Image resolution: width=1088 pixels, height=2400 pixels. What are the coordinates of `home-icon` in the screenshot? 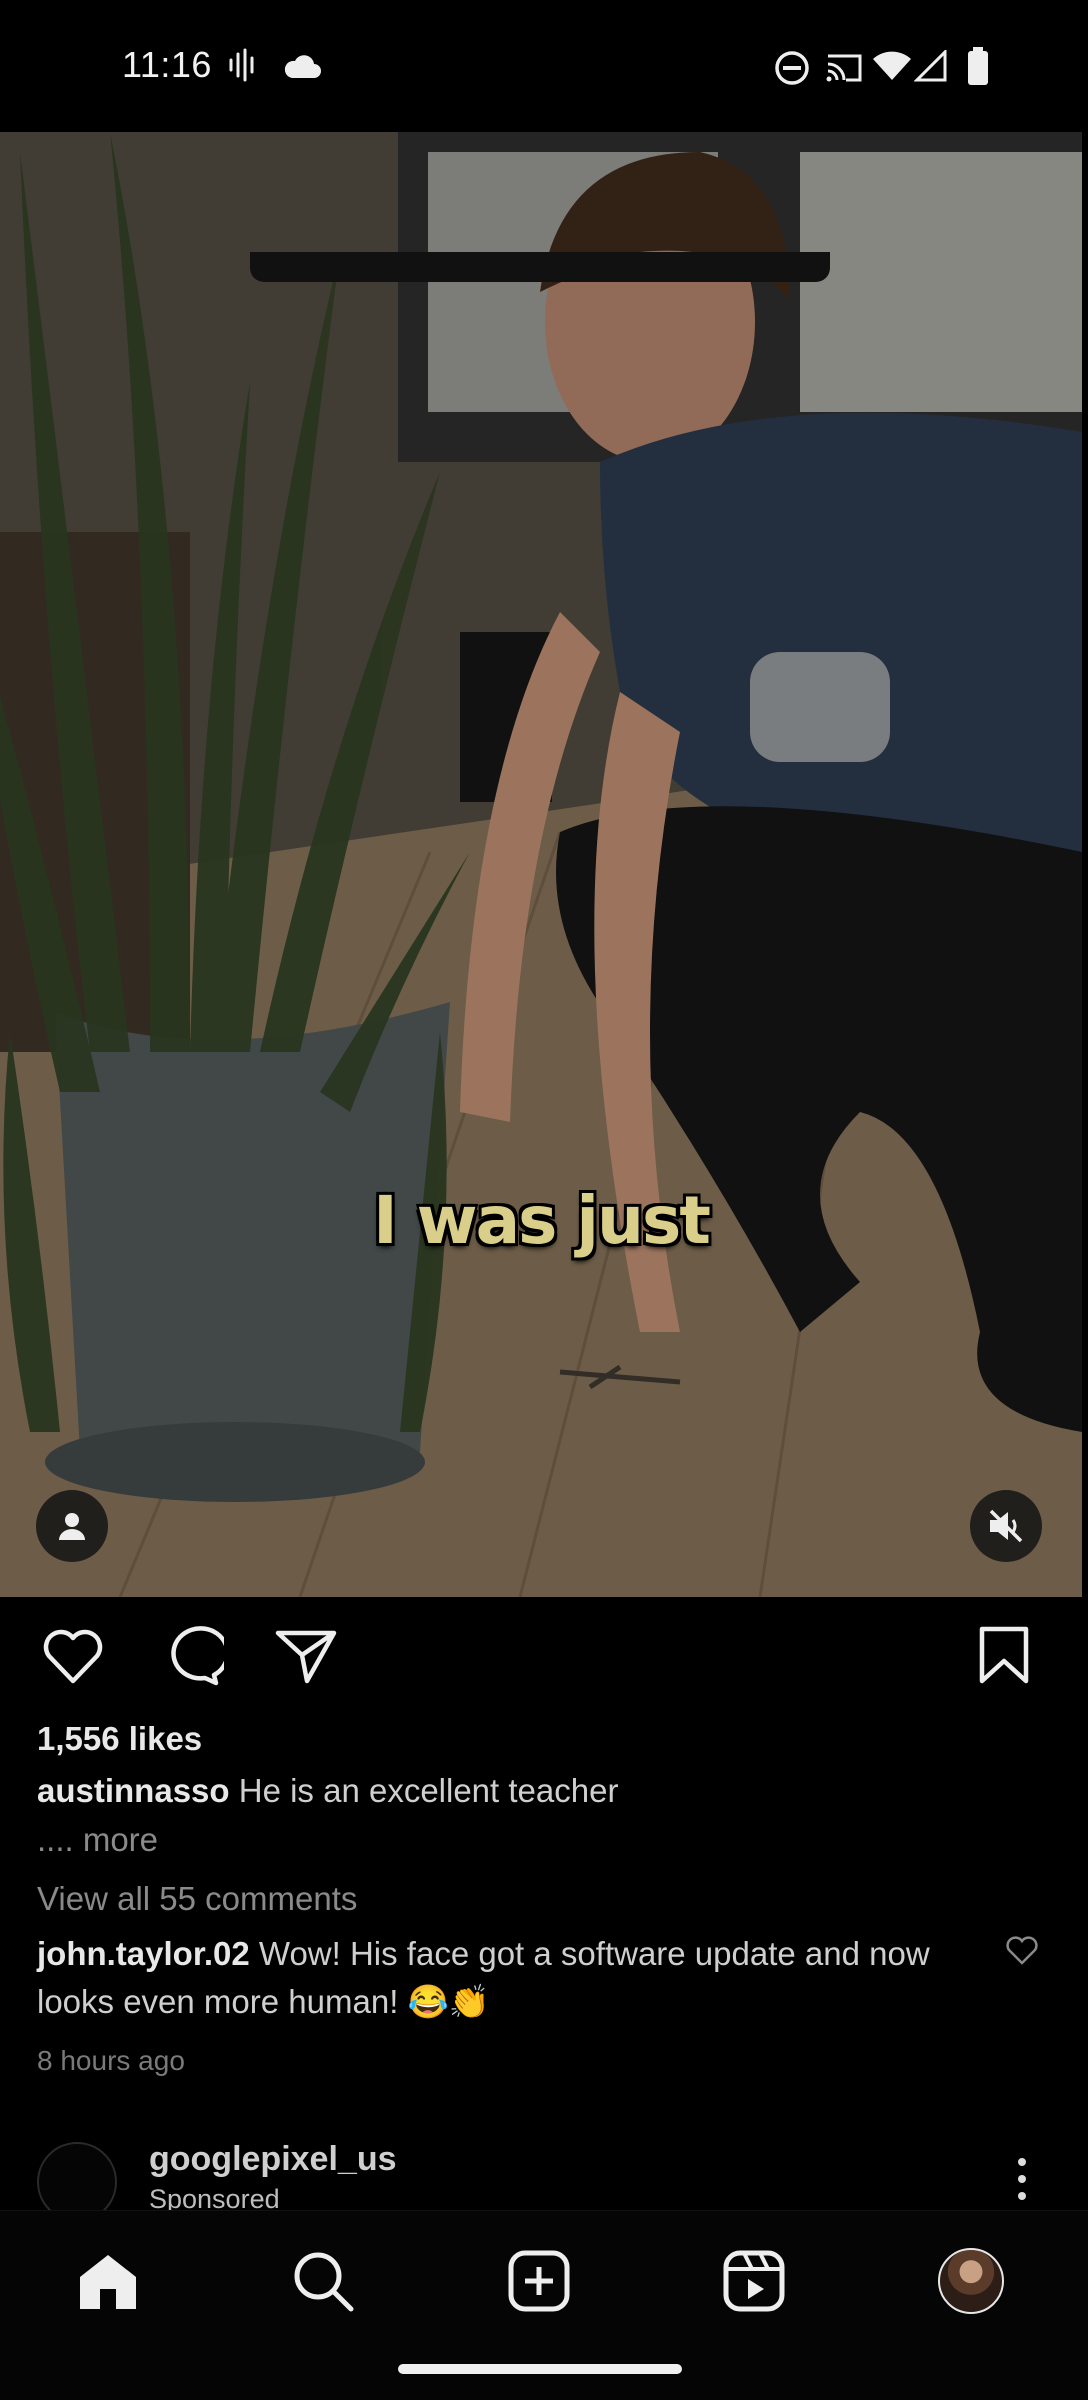 It's located at (108, 2282).